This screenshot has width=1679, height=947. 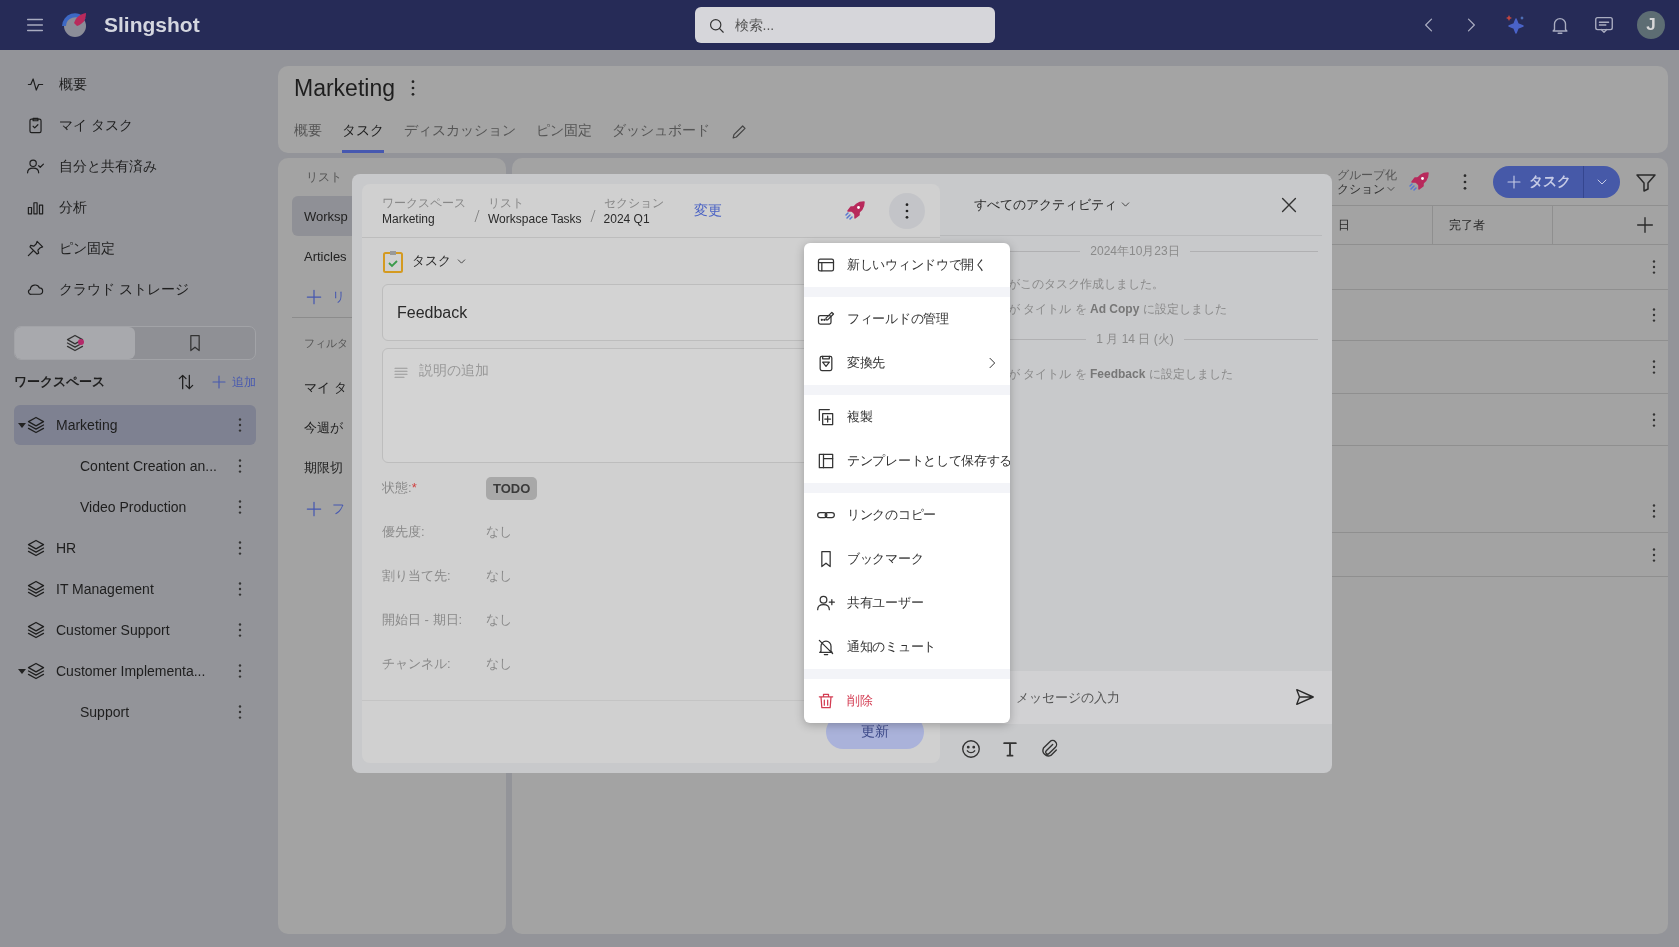 I want to click on panel-heading: フィルタ, so click(x=326, y=343).